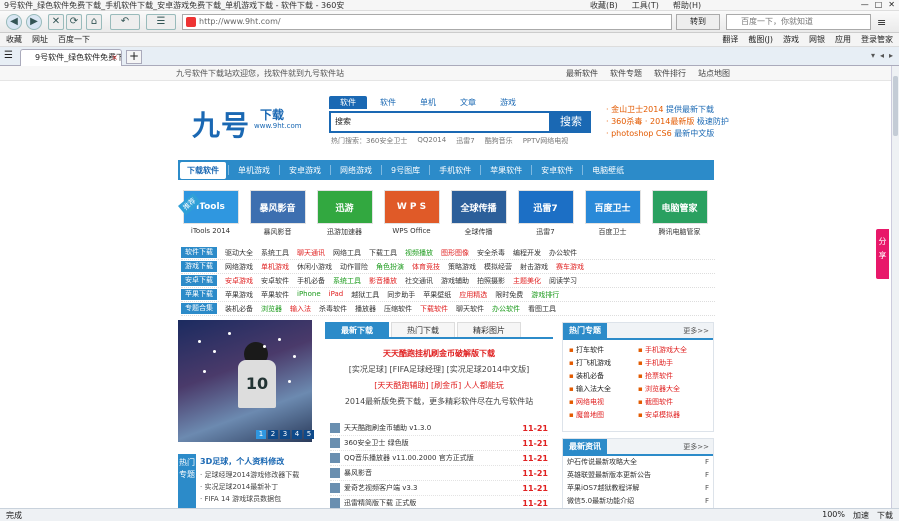 The image size is (899, 521). Describe the element at coordinates (254, 170) in the screenshot. I see `nav-item: 单机游戏` at that location.